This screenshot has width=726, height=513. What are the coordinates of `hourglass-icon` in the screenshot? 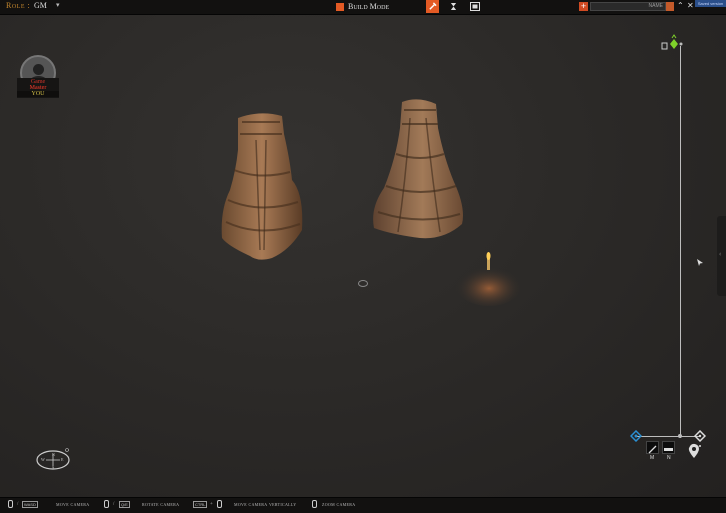 It's located at (453, 6).